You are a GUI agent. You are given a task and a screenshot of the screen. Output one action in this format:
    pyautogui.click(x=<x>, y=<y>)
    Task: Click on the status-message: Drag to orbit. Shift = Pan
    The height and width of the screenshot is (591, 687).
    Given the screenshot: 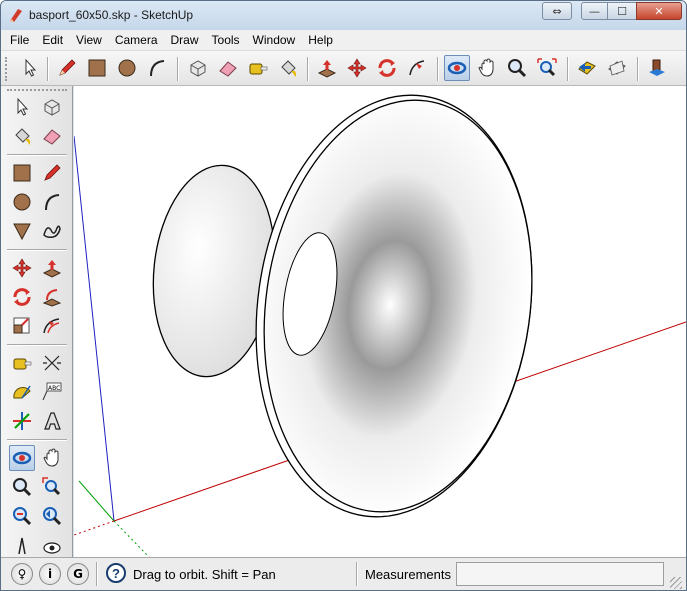 What is the action you would take?
    pyautogui.click(x=204, y=574)
    